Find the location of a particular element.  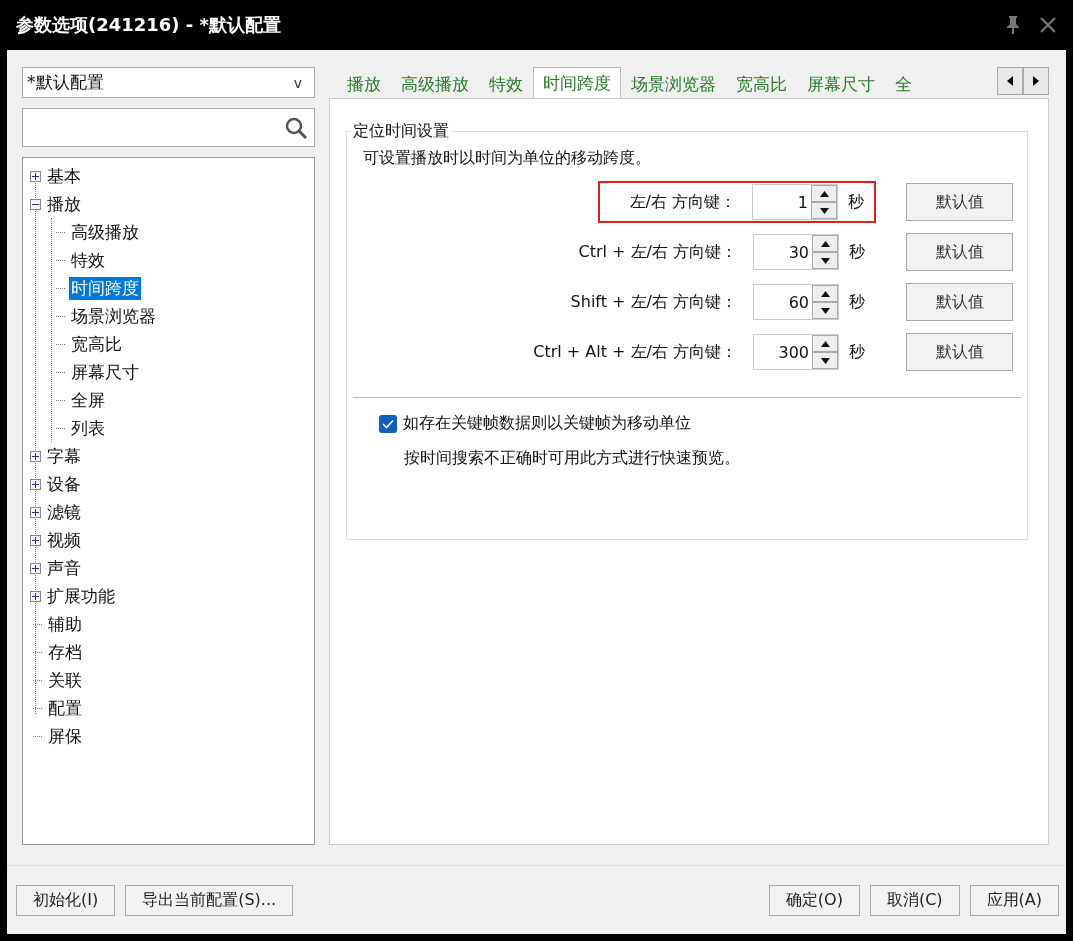

tab: 特效 is located at coordinates (506, 83).